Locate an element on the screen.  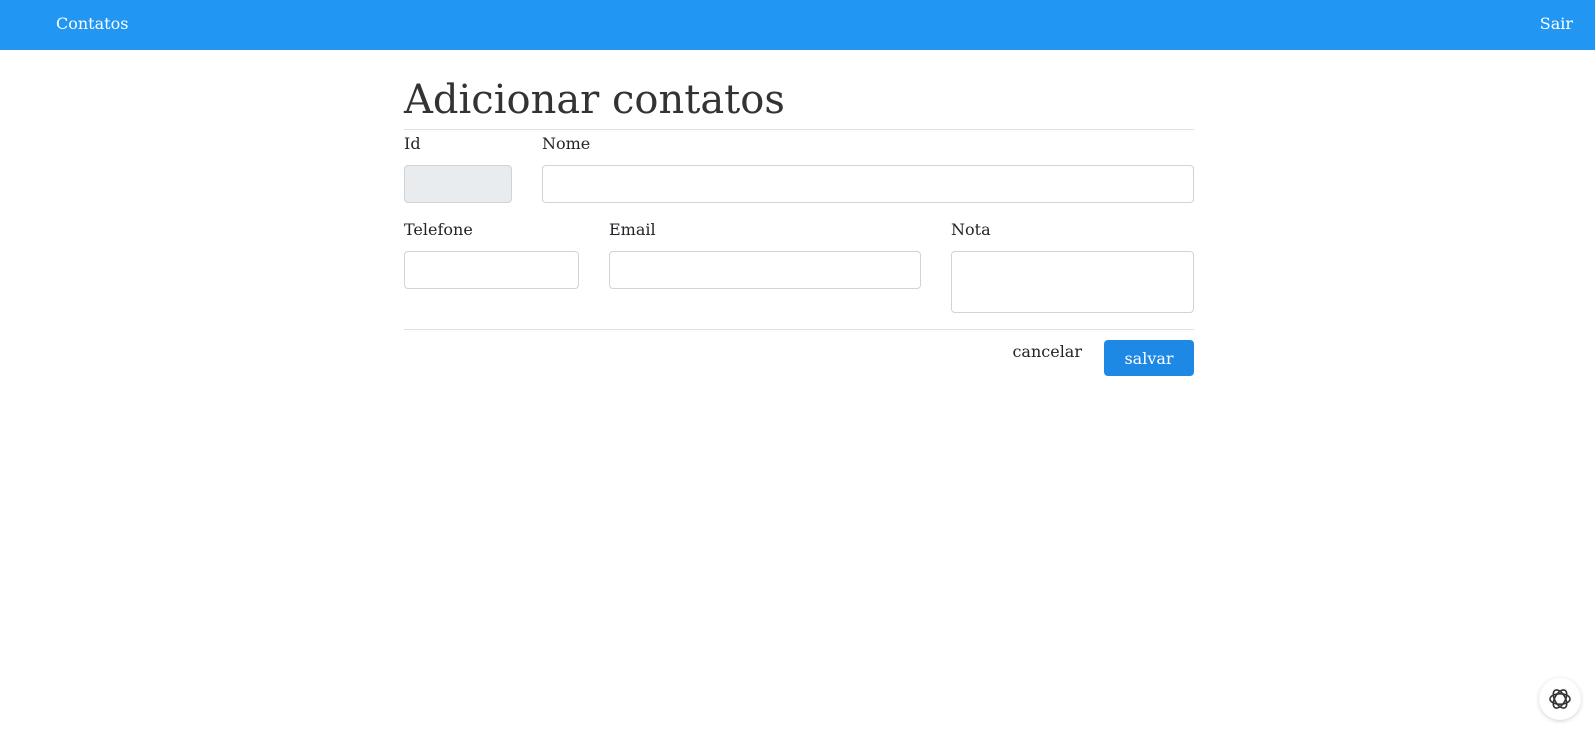
telefone-field is located at coordinates (491, 270).